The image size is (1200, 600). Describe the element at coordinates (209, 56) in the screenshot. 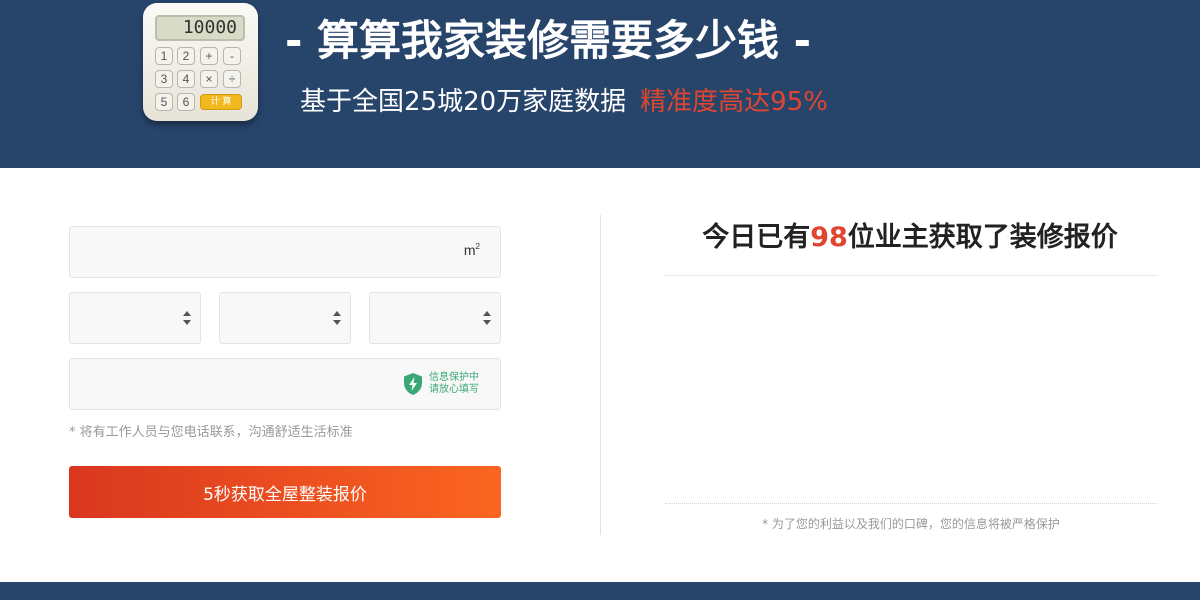

I see `calculator-key: +` at that location.